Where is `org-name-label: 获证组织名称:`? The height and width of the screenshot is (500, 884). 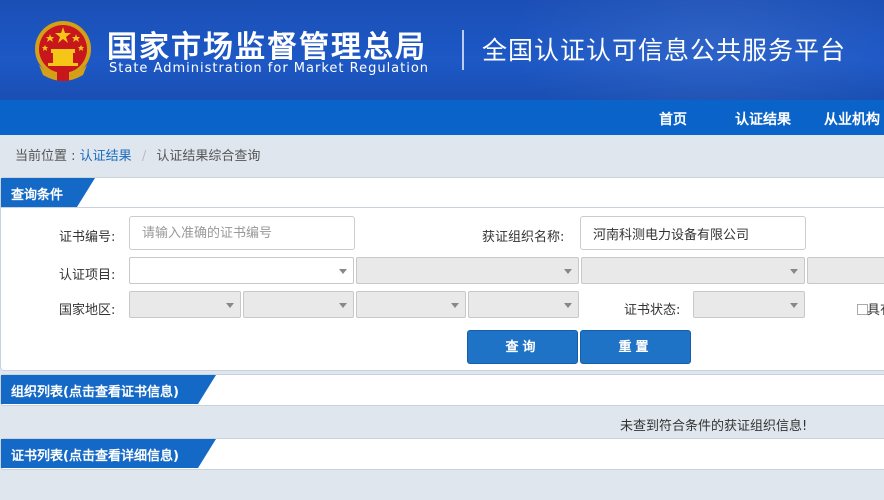
org-name-label: 获证组织名称: is located at coordinates (523, 237).